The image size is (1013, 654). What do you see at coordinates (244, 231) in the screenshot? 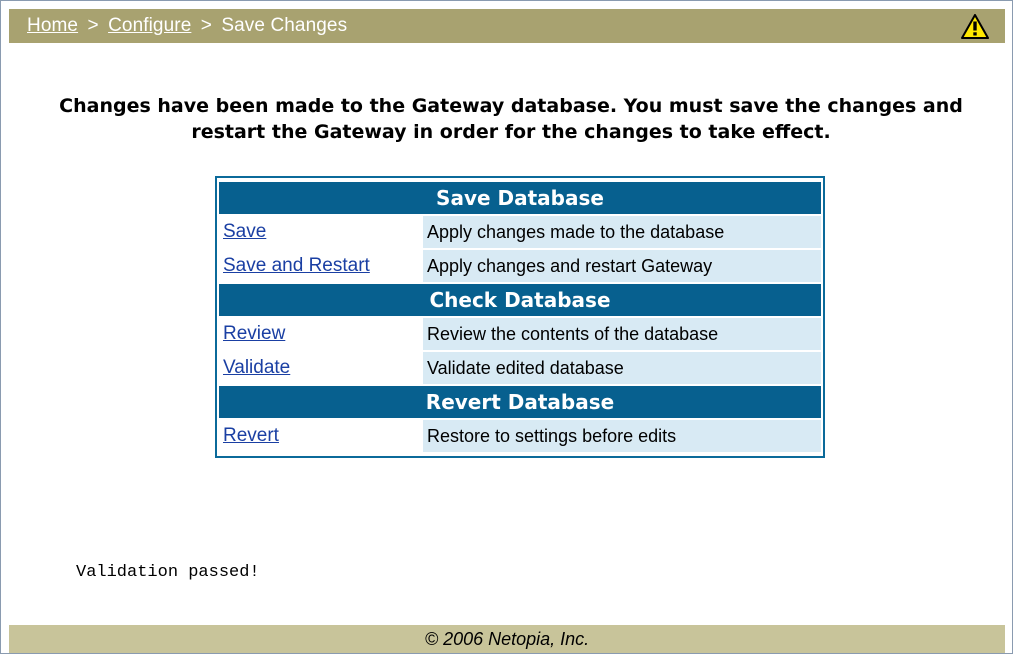
I see `save-link: Save` at bounding box center [244, 231].